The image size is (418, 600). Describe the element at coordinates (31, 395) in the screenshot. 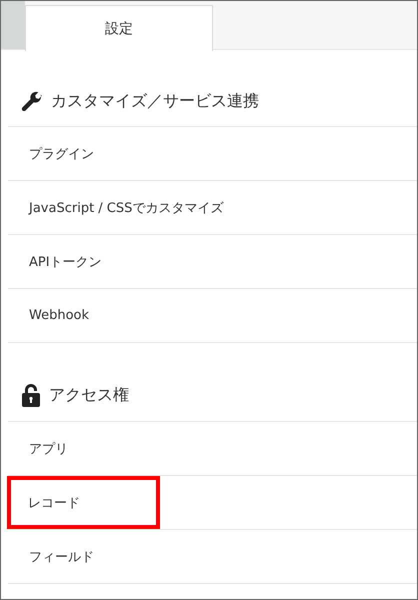

I see `unlocked-padlock-icon` at that location.